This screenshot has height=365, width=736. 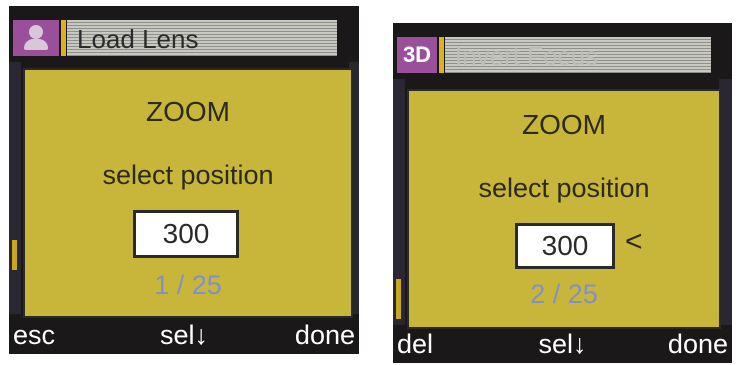 What do you see at coordinates (188, 285) in the screenshot?
I see `position-counter: 1 / 25` at bounding box center [188, 285].